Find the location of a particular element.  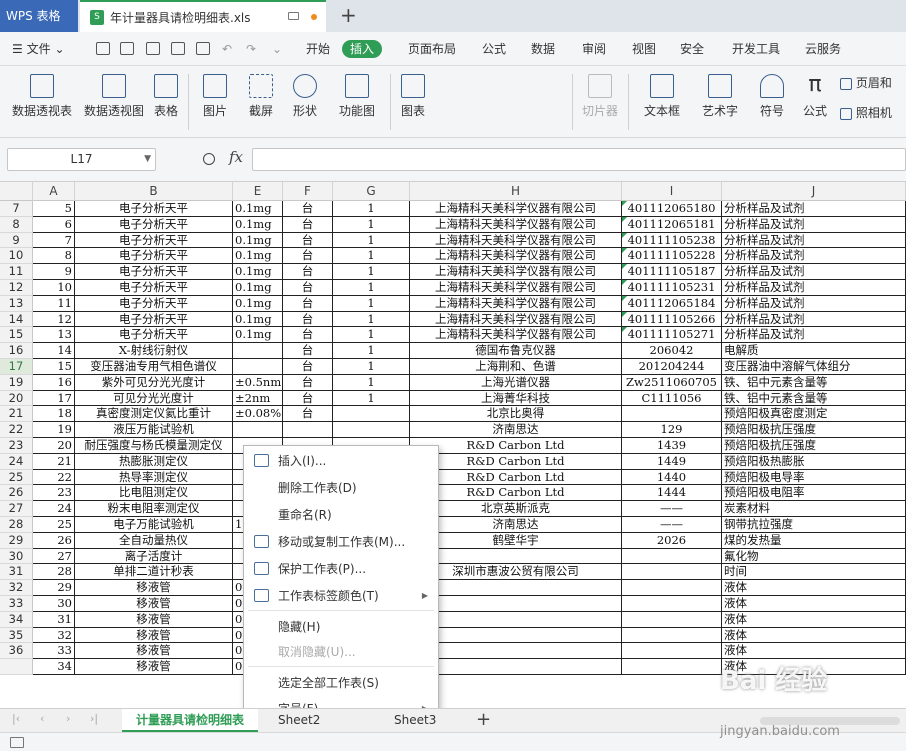

cell-e: 0.1mg is located at coordinates (258, 224).